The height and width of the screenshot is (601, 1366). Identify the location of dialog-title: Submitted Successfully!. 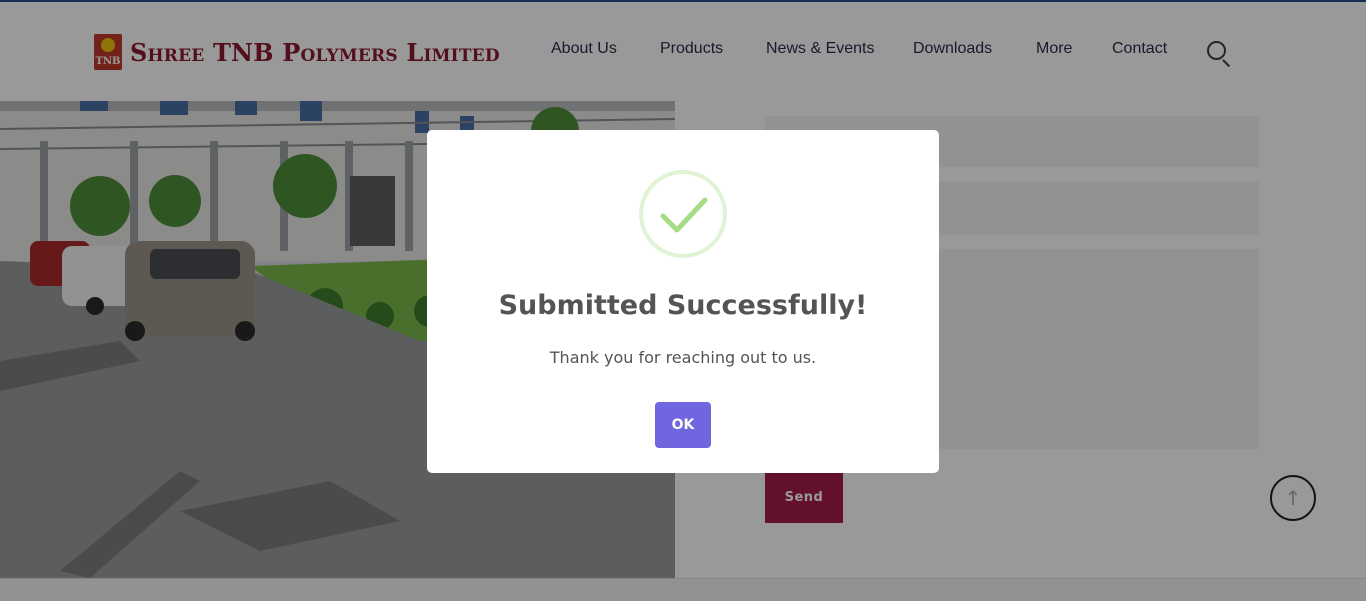
(683, 305).